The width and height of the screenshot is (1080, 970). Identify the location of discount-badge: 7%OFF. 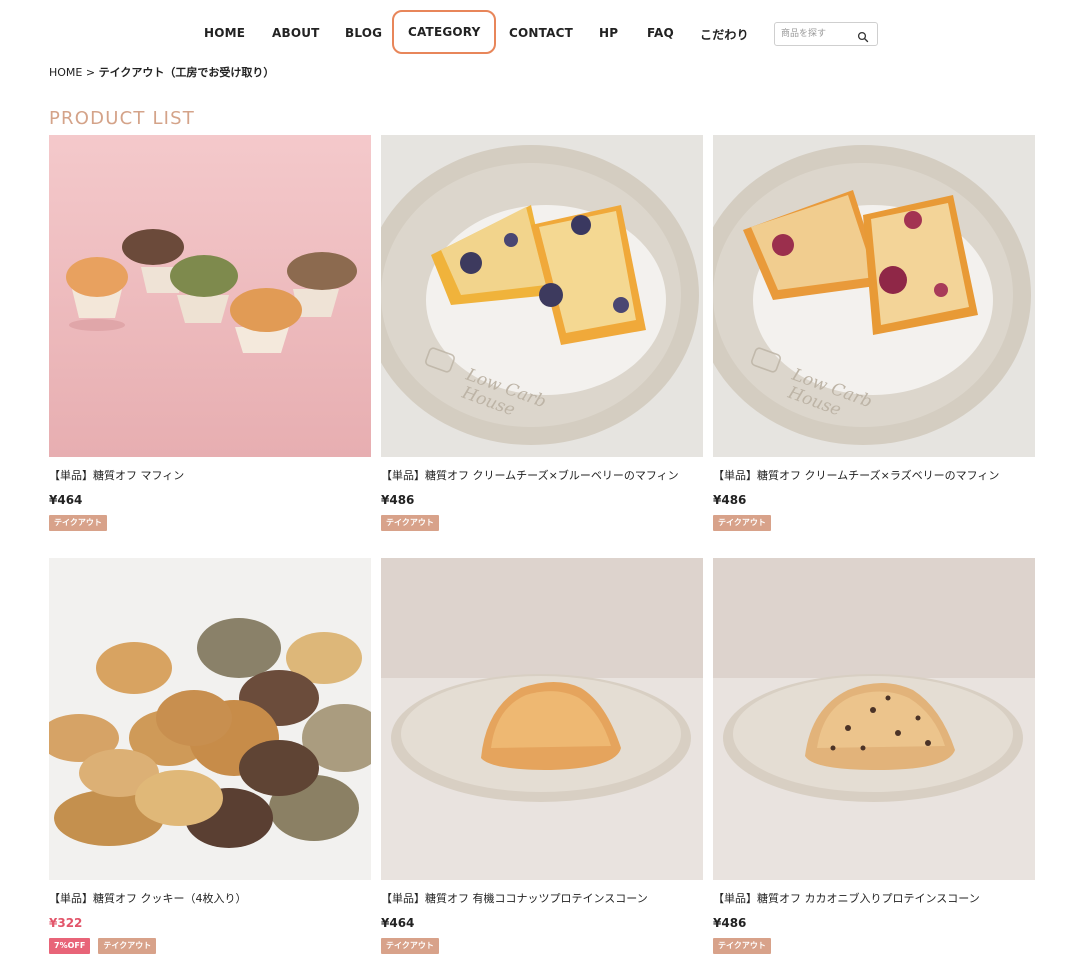
(70, 946).